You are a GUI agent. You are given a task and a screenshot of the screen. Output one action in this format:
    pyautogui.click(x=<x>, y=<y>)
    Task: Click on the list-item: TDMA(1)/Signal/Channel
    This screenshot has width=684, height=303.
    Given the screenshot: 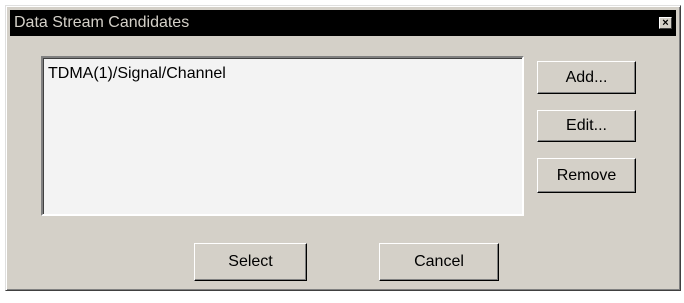 What is the action you would take?
    pyautogui.click(x=137, y=74)
    